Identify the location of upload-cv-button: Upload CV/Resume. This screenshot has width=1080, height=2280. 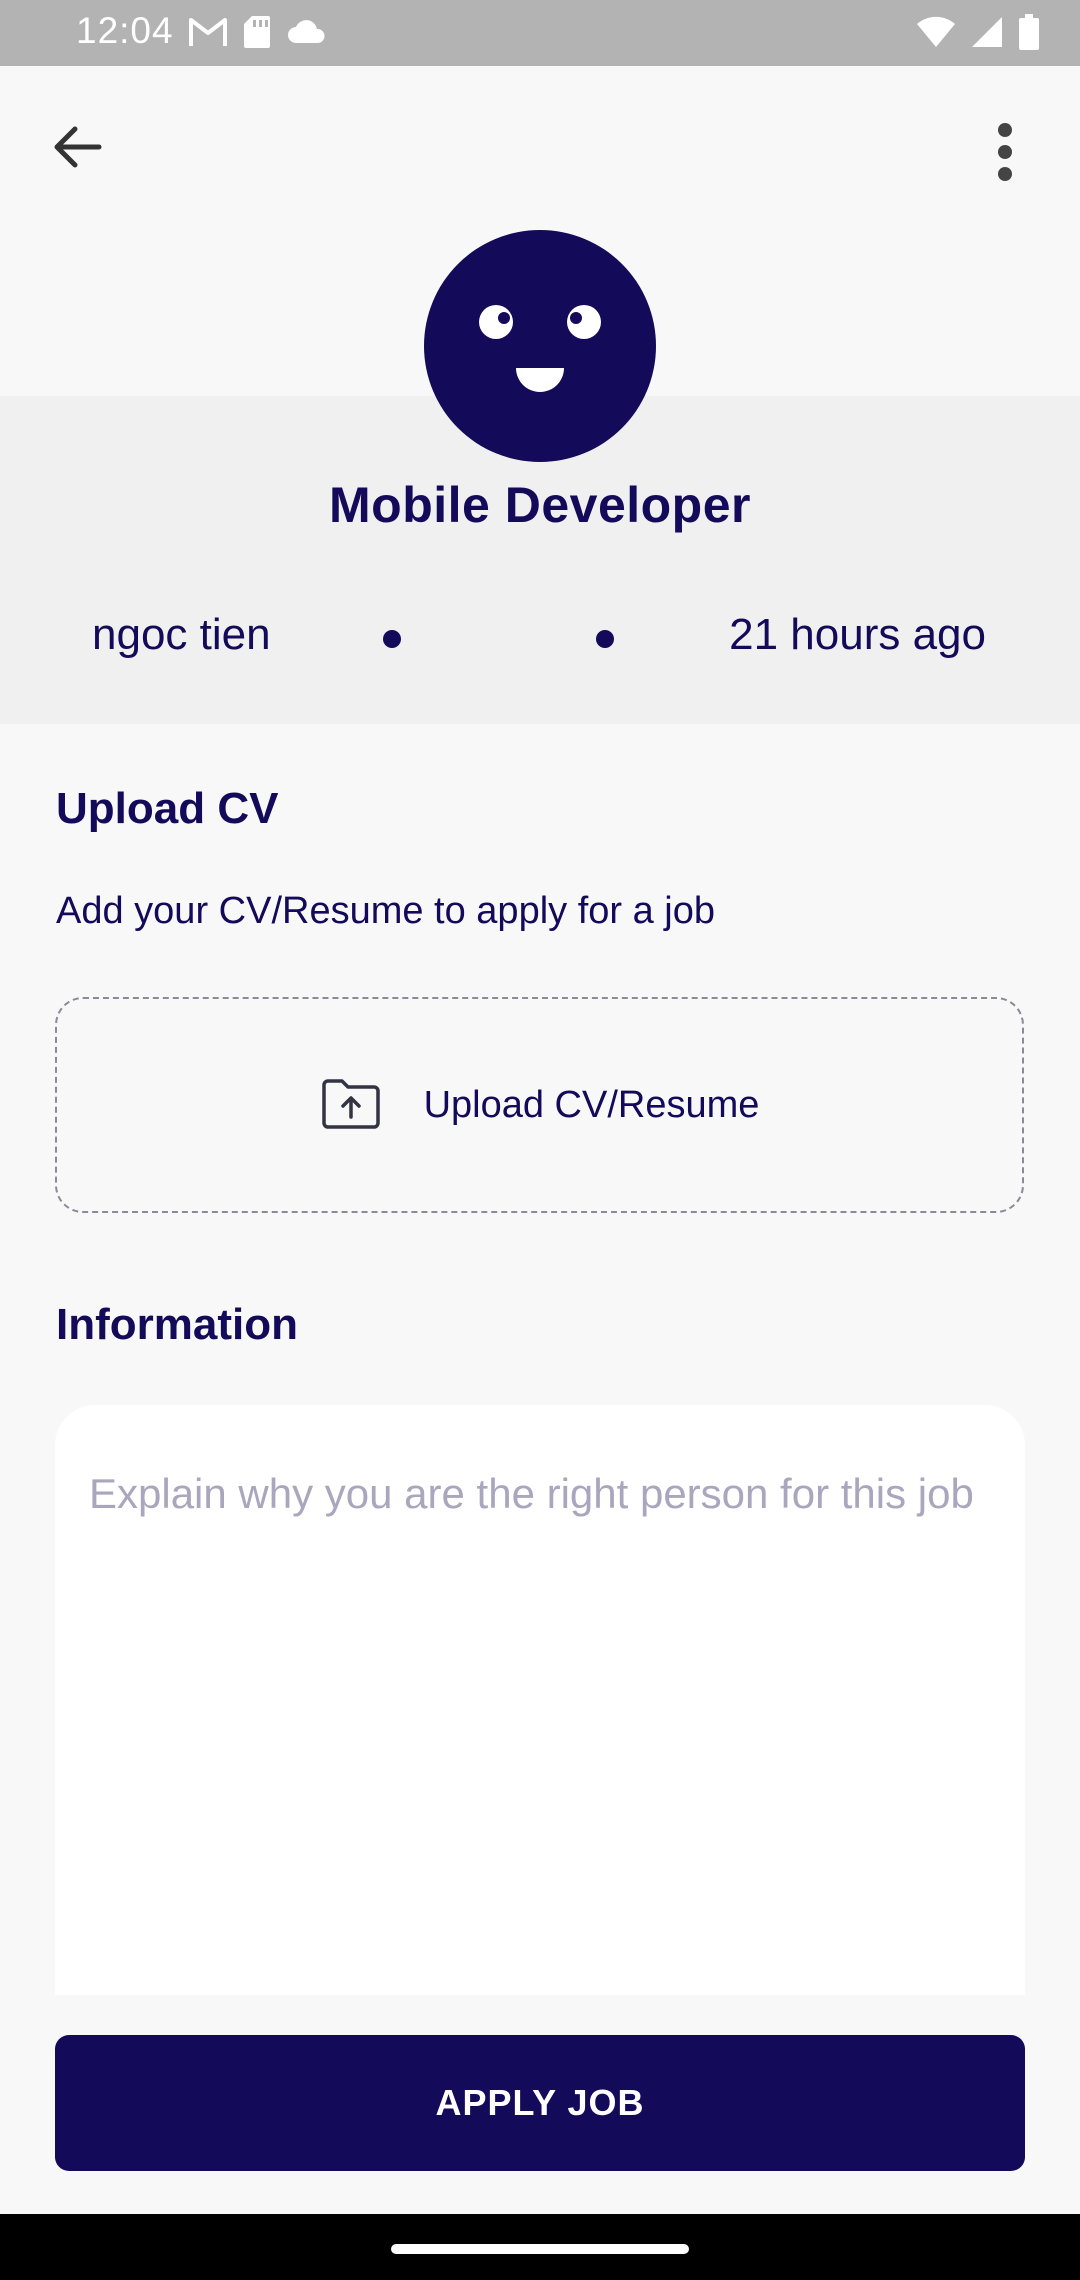
(539, 1105).